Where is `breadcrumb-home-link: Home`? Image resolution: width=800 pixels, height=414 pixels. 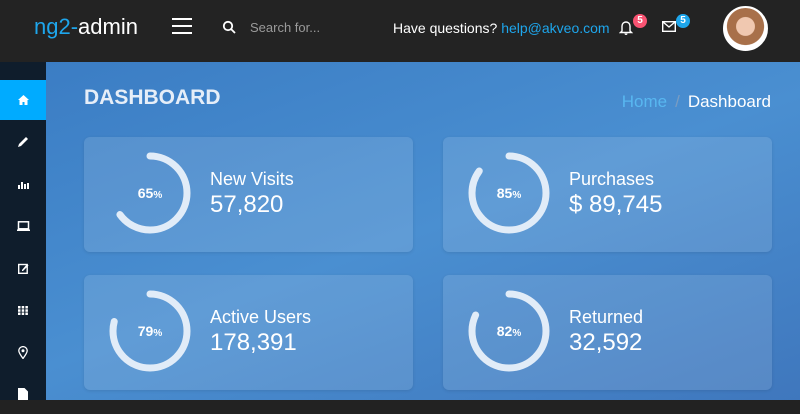
breadcrumb-home-link: Home is located at coordinates (644, 101).